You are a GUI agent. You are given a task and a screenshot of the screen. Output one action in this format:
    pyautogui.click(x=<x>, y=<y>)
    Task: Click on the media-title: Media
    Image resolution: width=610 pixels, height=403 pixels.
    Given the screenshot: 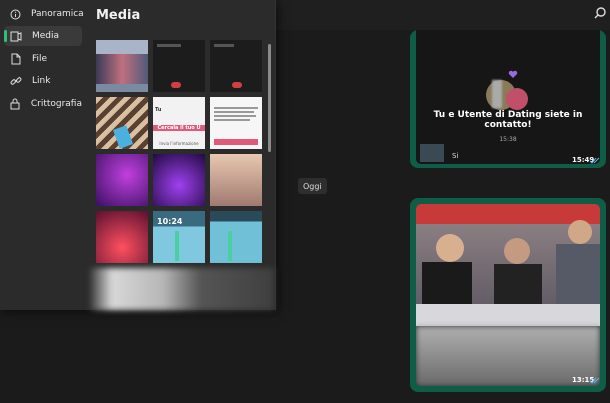 What is the action you would take?
    pyautogui.click(x=118, y=15)
    